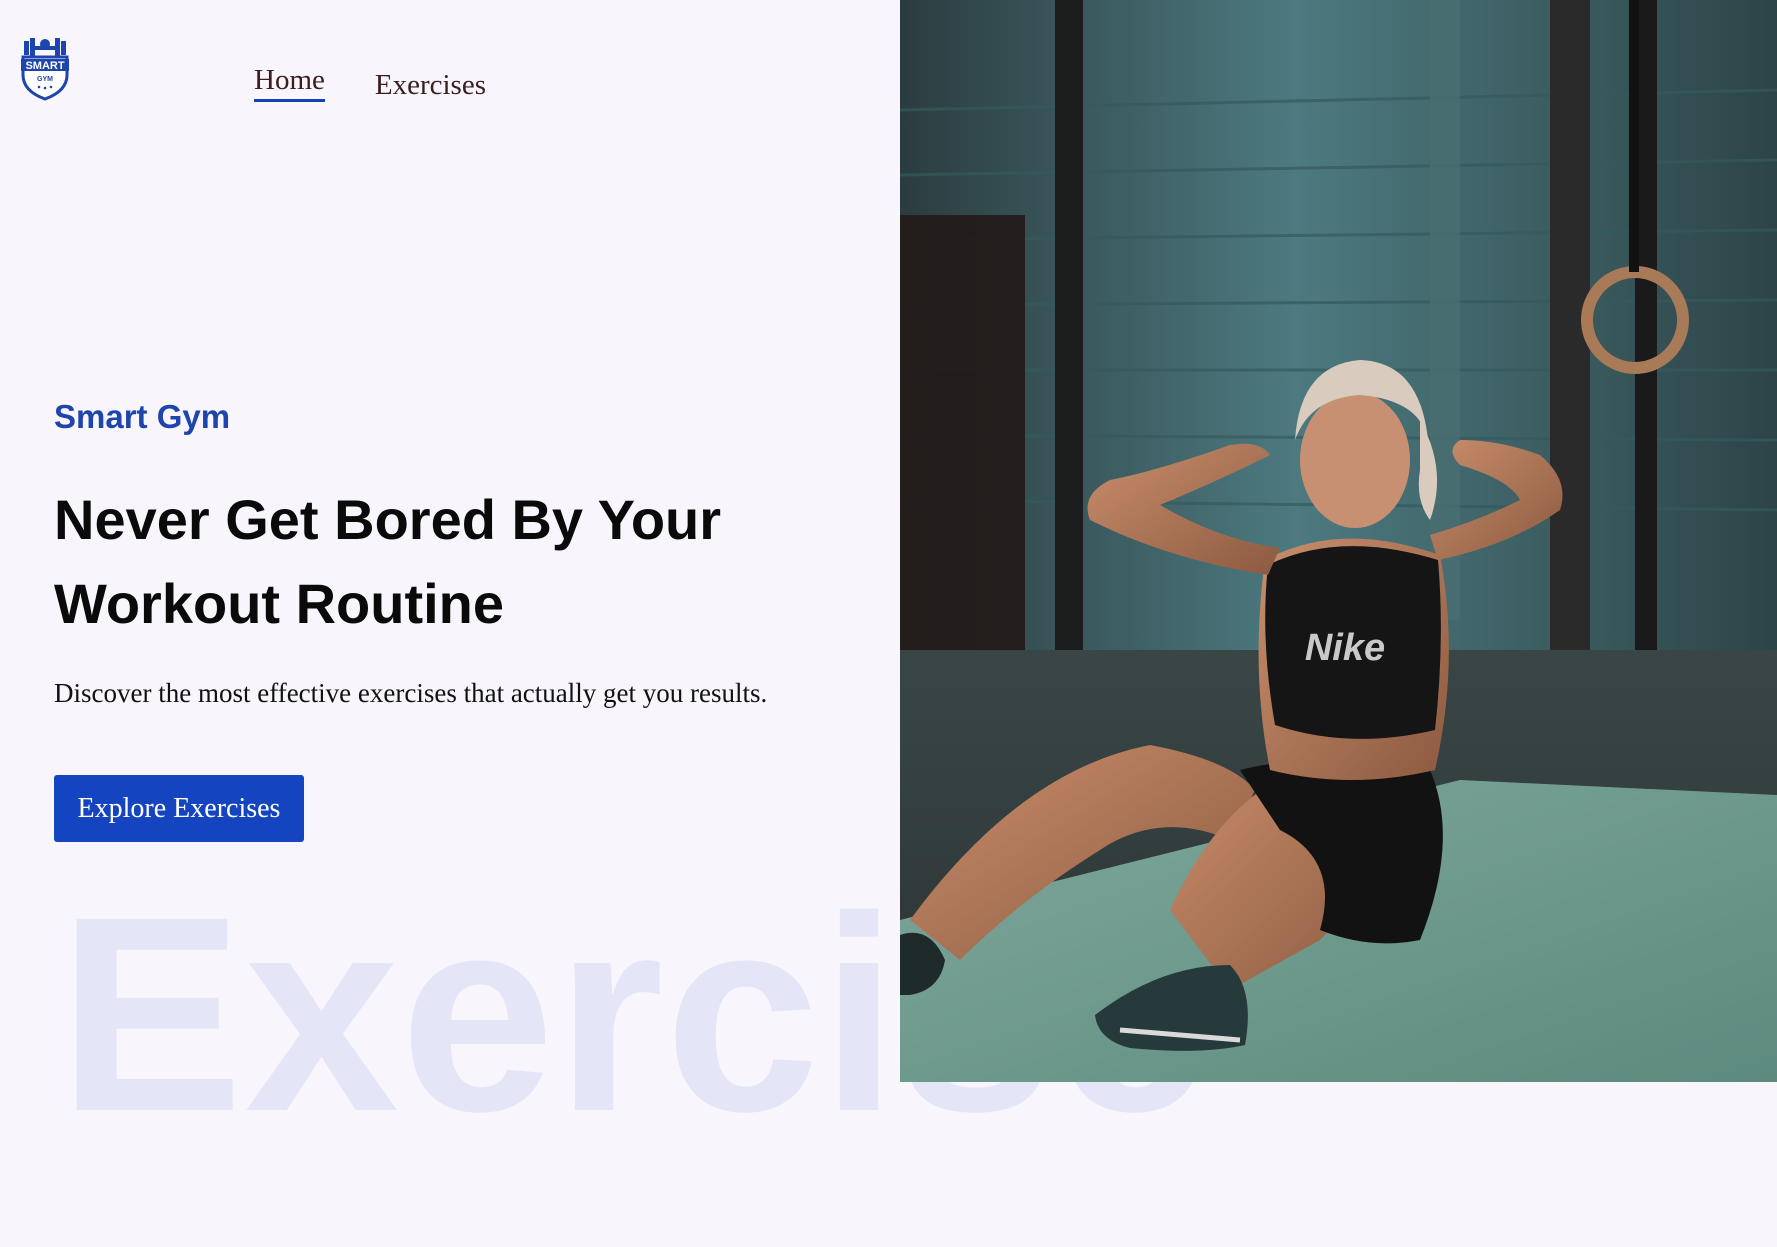  I want to click on nav-link-exercises: Exercises, so click(430, 86).